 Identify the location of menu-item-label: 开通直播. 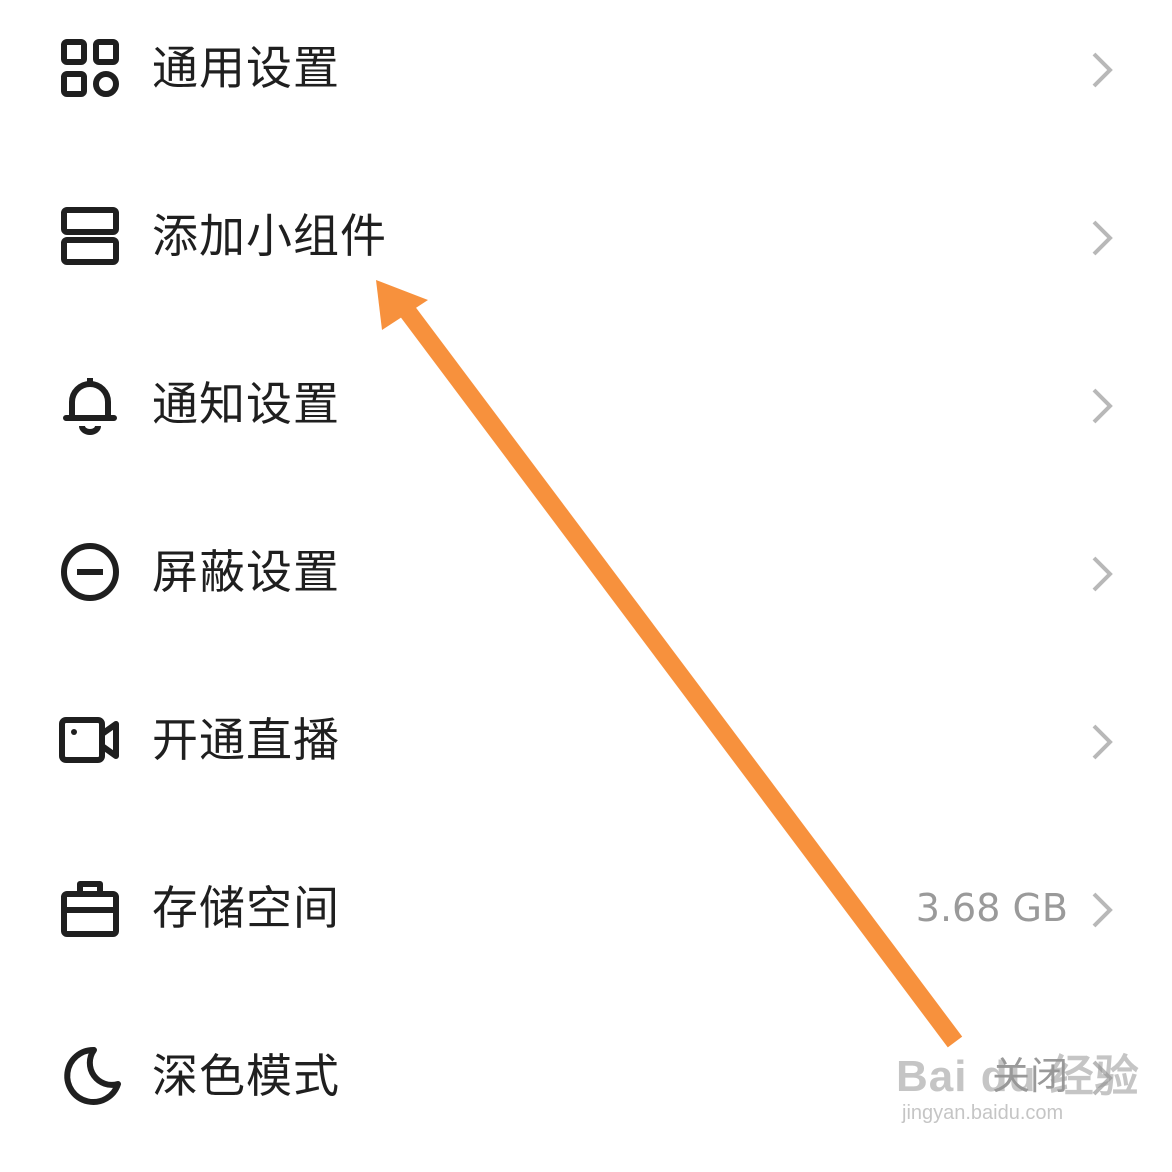
(246, 740).